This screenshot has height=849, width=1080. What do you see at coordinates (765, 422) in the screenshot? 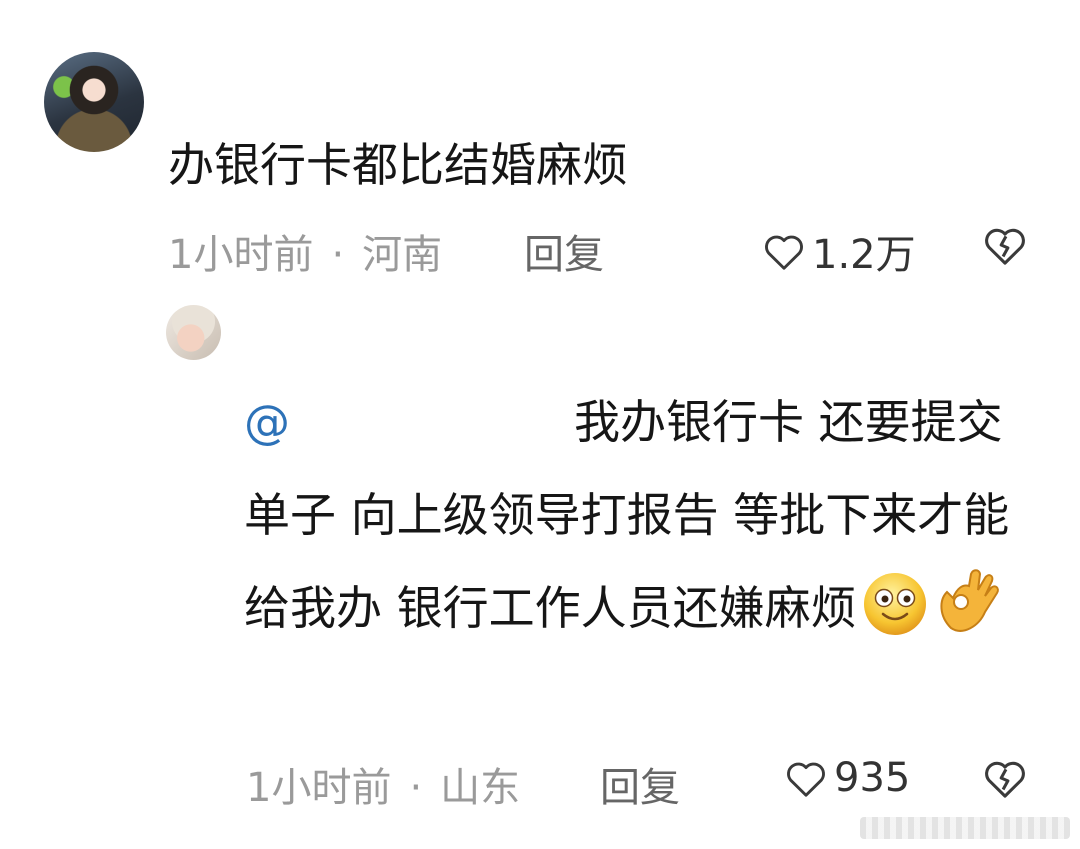
I see `reply-text-first-line: 我办银行卡 还要提` at bounding box center [765, 422].